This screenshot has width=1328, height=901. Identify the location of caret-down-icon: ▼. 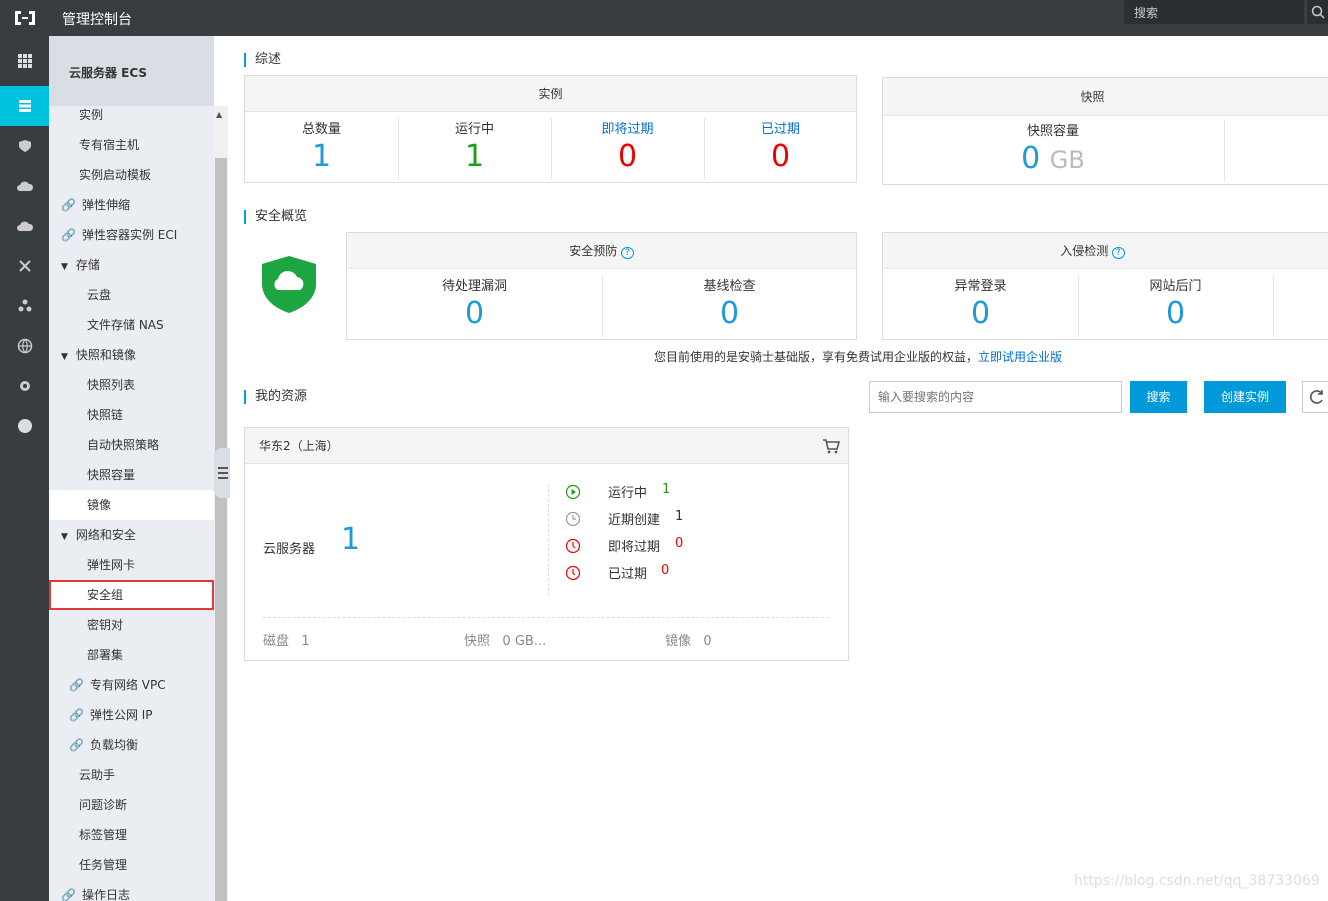
(64, 357).